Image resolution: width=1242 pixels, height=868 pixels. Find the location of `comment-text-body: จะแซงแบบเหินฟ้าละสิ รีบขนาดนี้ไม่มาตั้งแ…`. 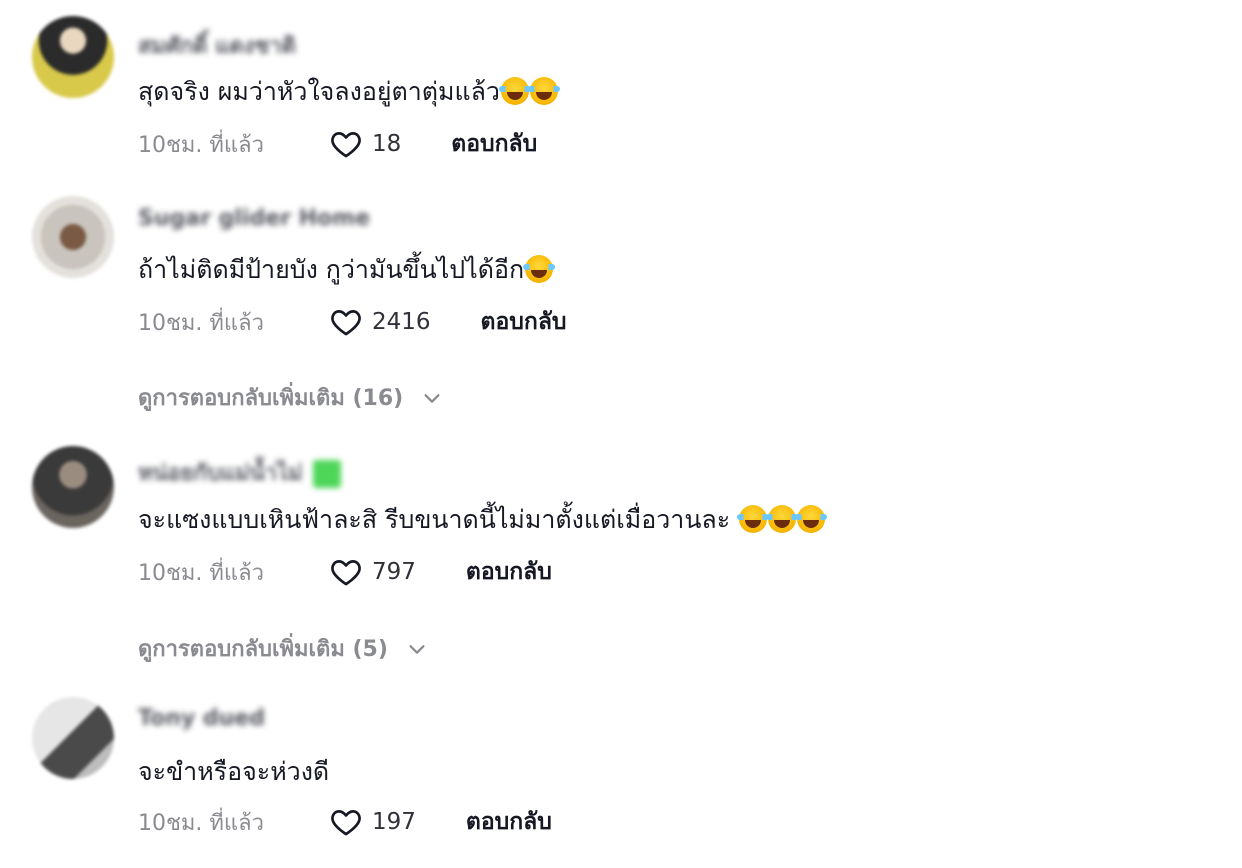

comment-text-body: จะแซงแบบเหินฟ้าละสิ รีบขนาดนี้ไม่มาตั้งแ… is located at coordinates (438, 519).